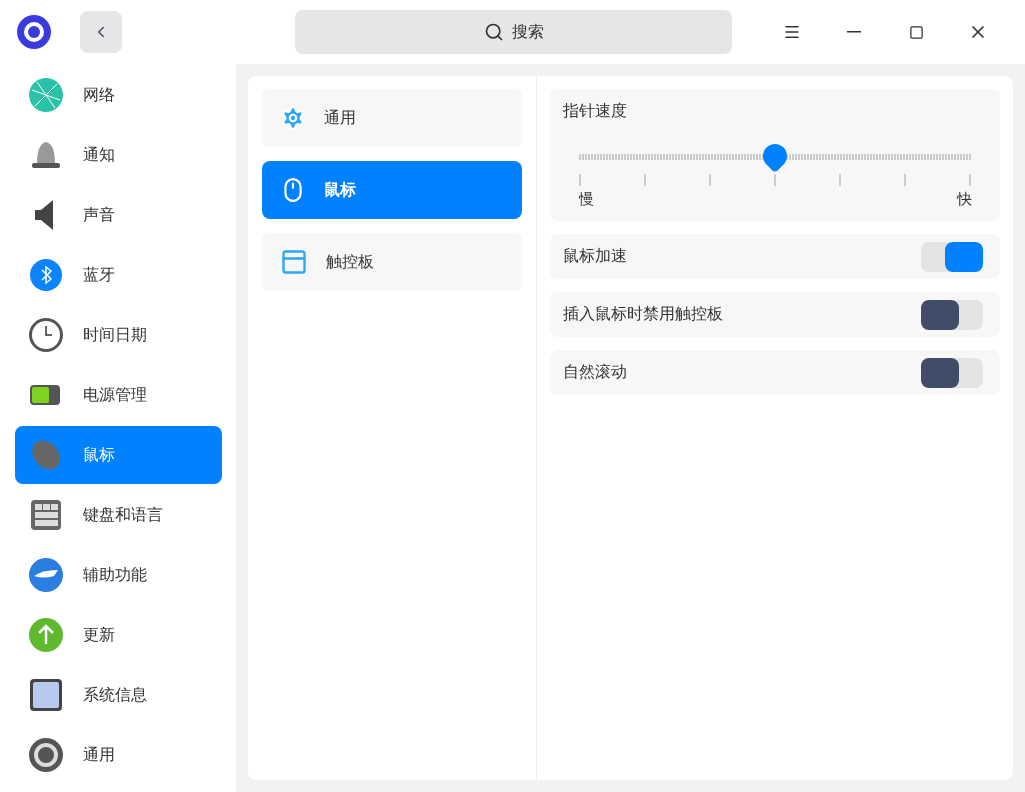 This screenshot has height=792, width=1025. Describe the element at coordinates (46, 695) in the screenshot. I see `monitor-icon` at that location.